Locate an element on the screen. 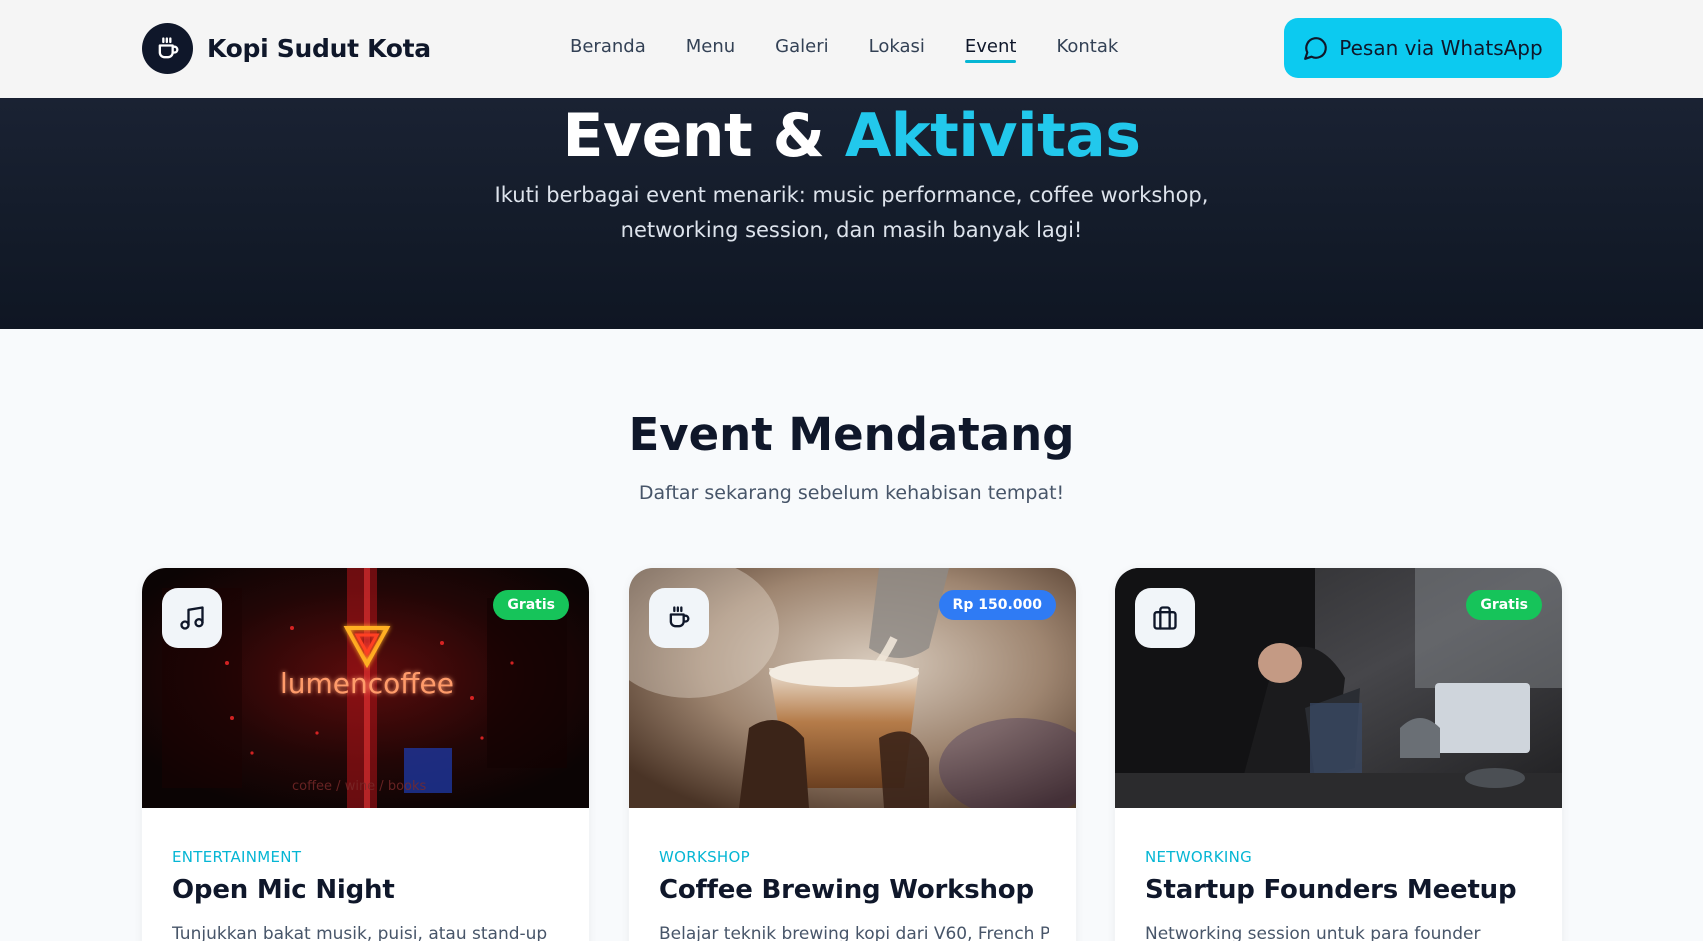 The height and width of the screenshot is (941, 1703). music-note-icon is located at coordinates (192, 618).